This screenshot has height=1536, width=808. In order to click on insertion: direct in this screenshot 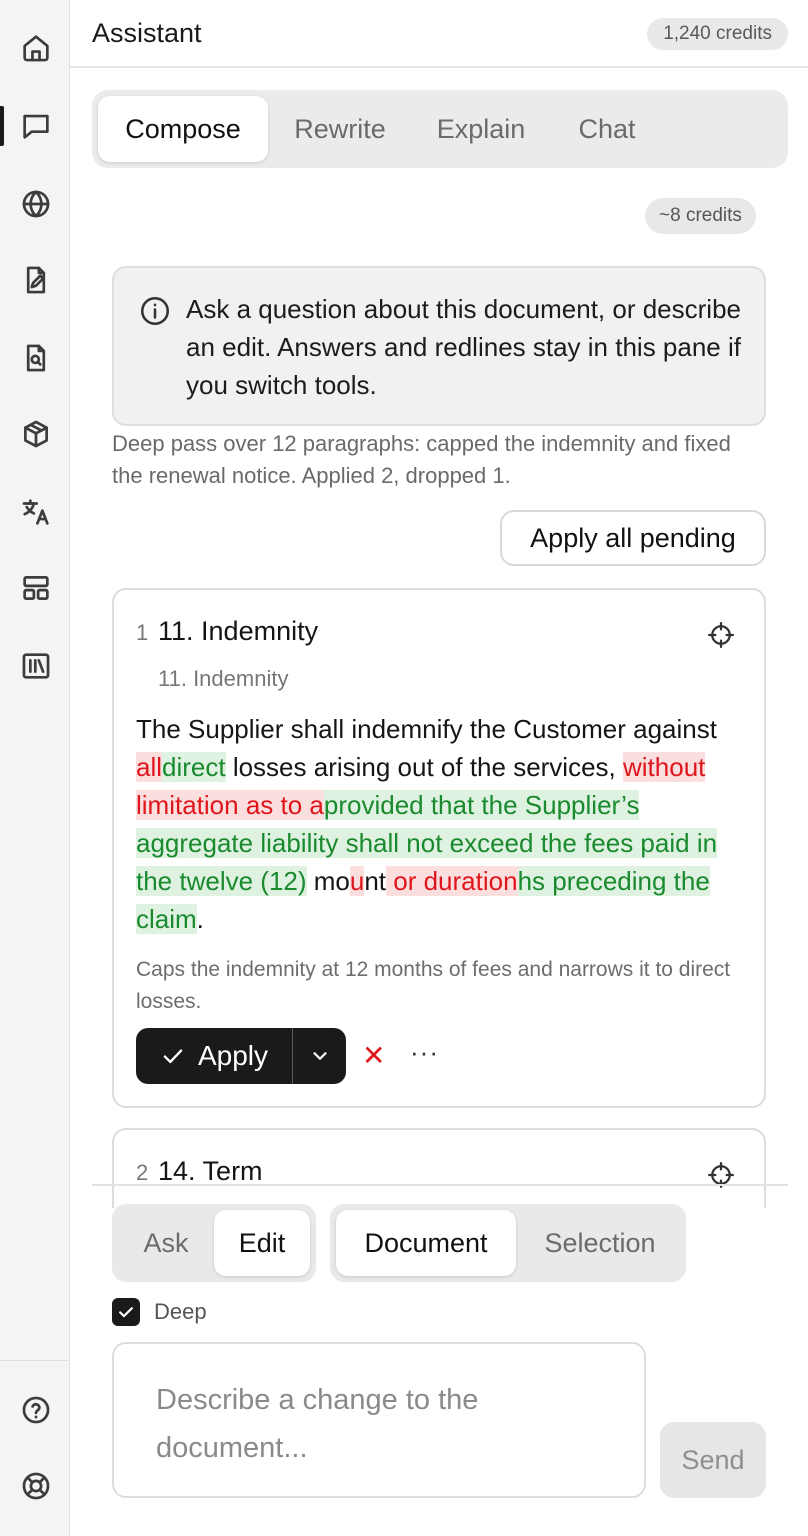, I will do `click(194, 767)`.